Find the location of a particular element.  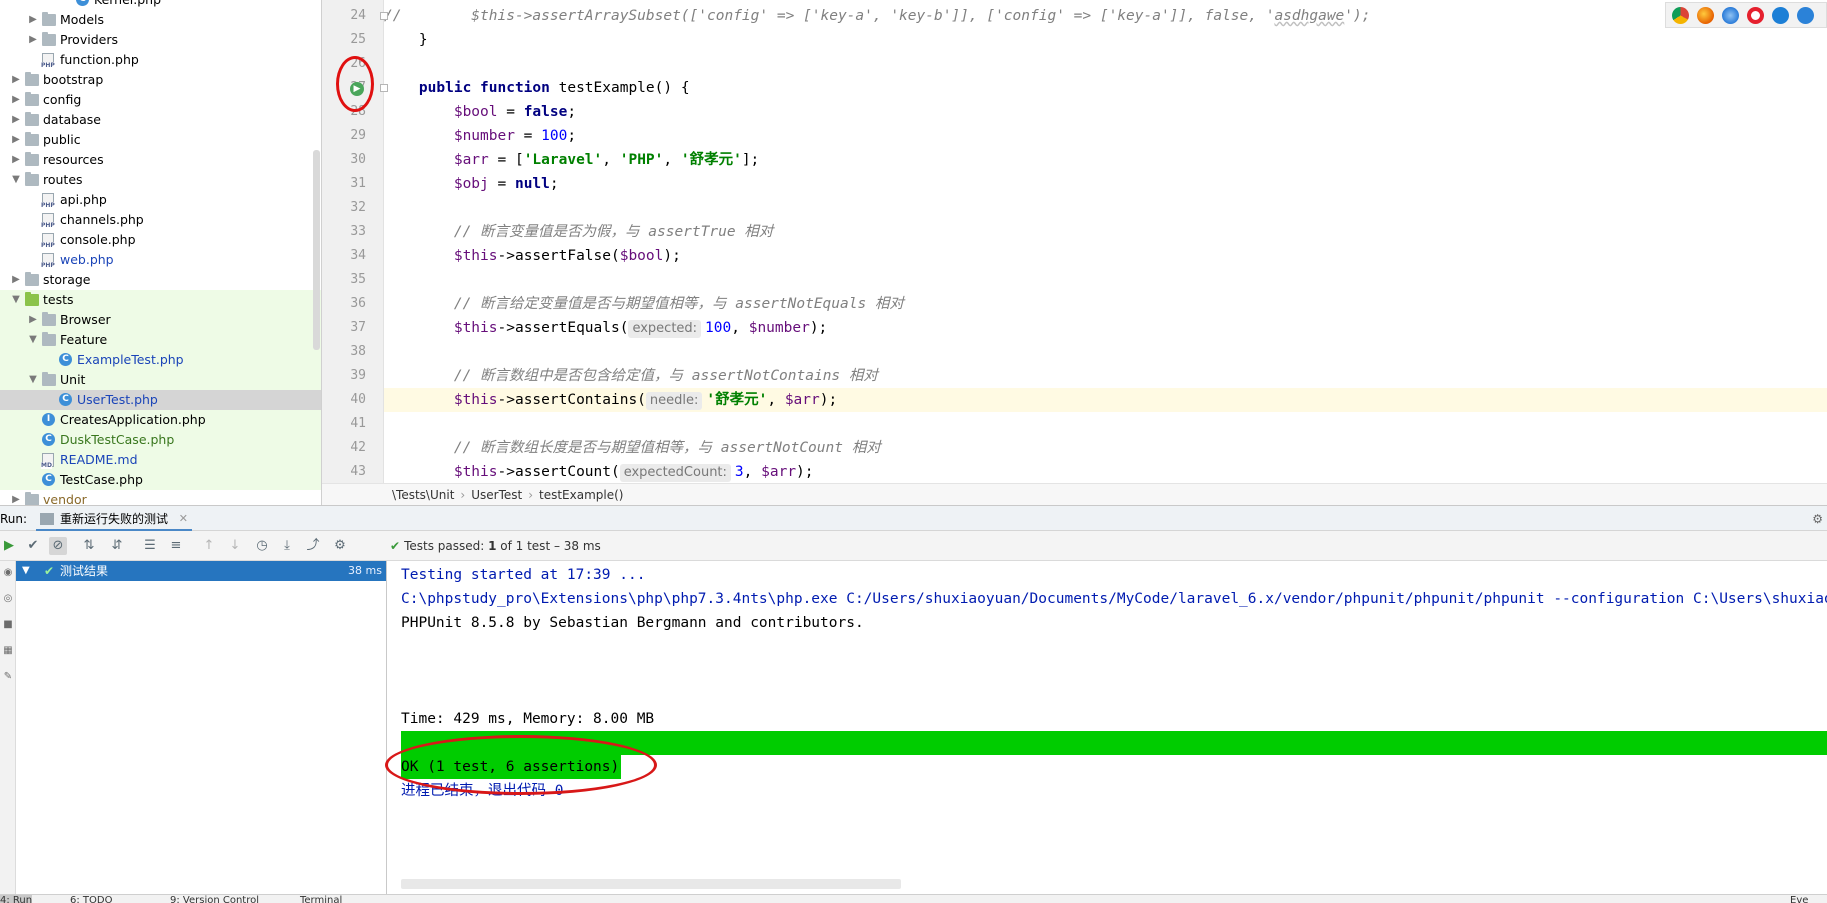

rerun-icon: ▶ is located at coordinates (9, 546).